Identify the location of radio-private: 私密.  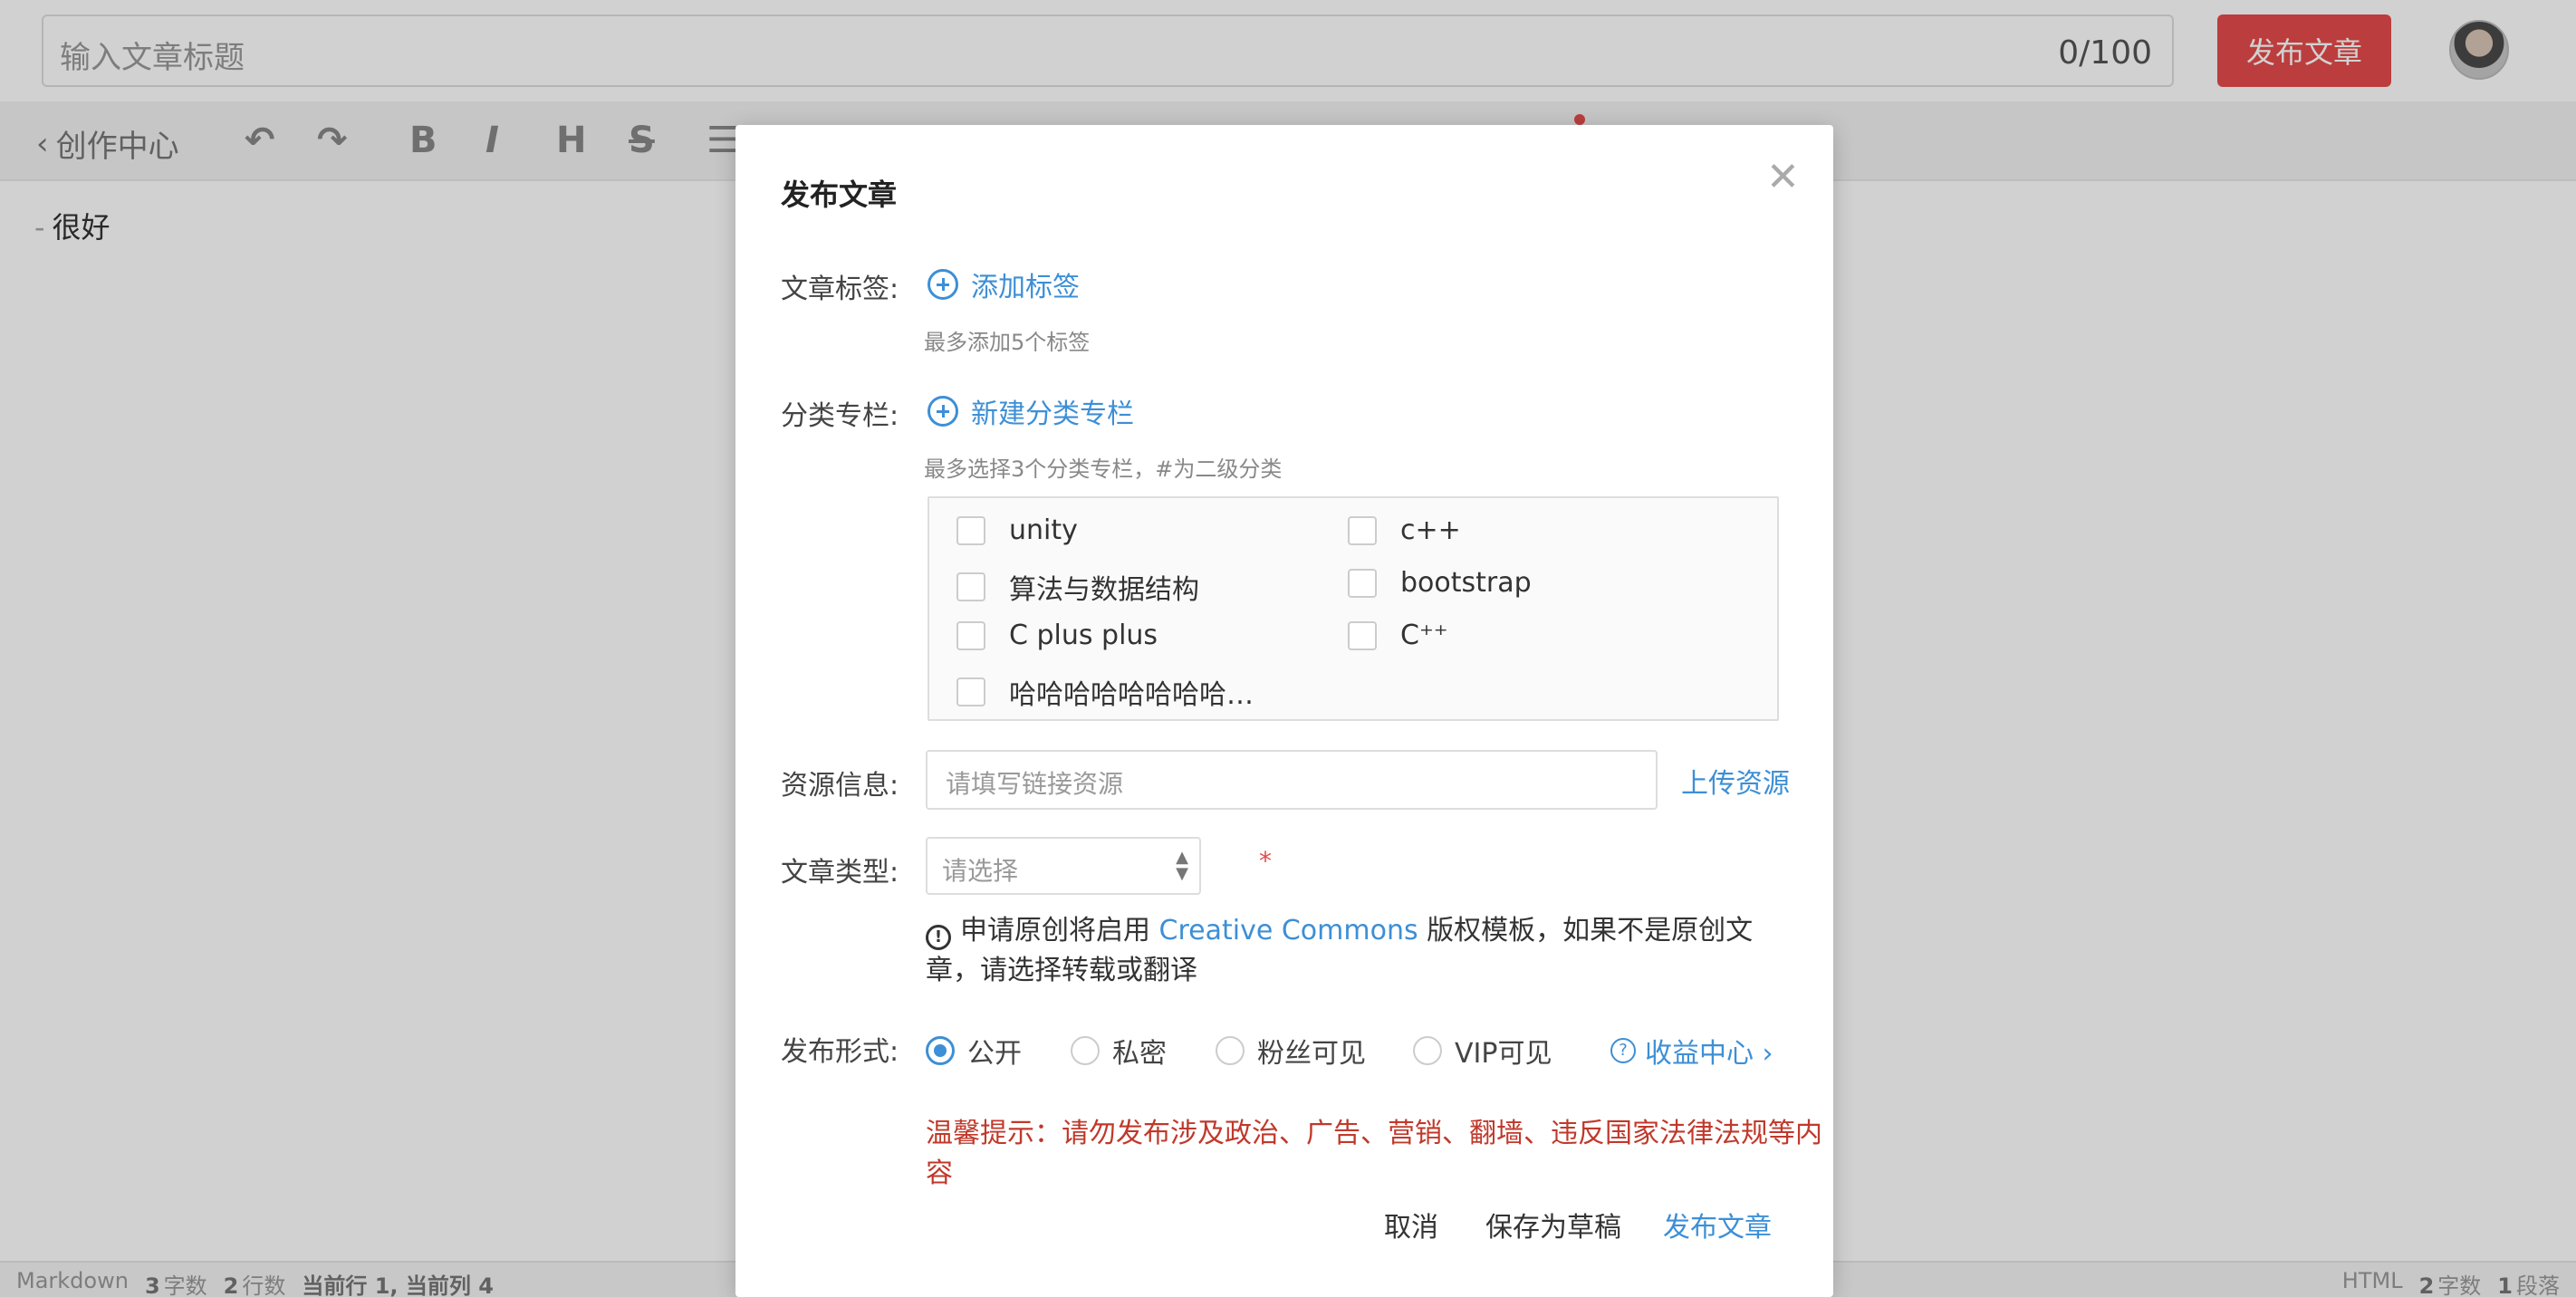
(1119, 1051).